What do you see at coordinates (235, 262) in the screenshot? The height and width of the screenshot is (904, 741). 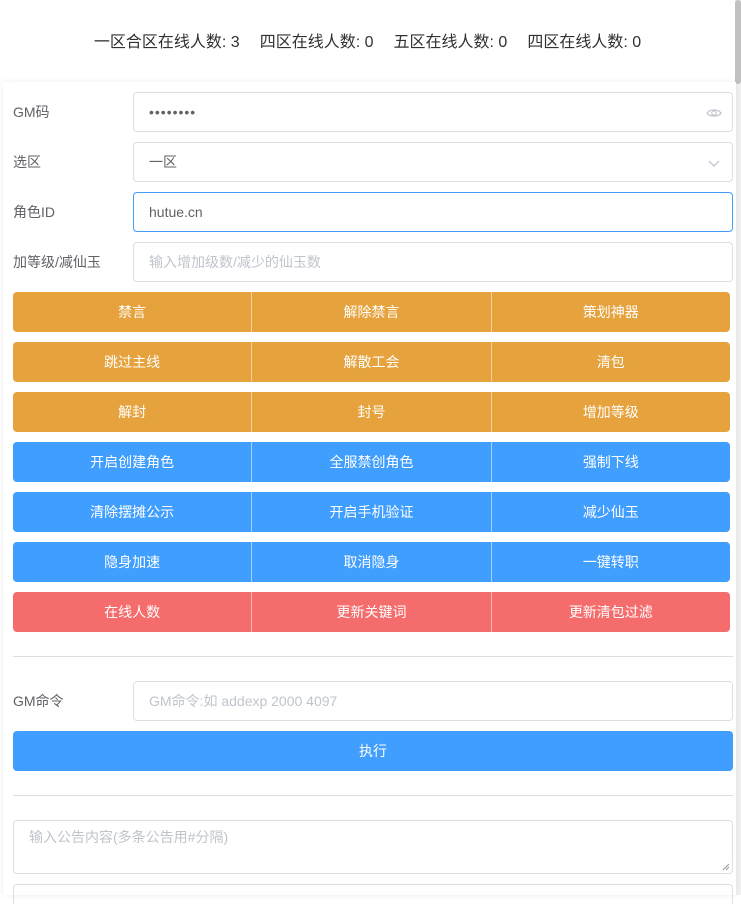 I see `level-placeholder: 输入增加级数/减少的仙玉数` at bounding box center [235, 262].